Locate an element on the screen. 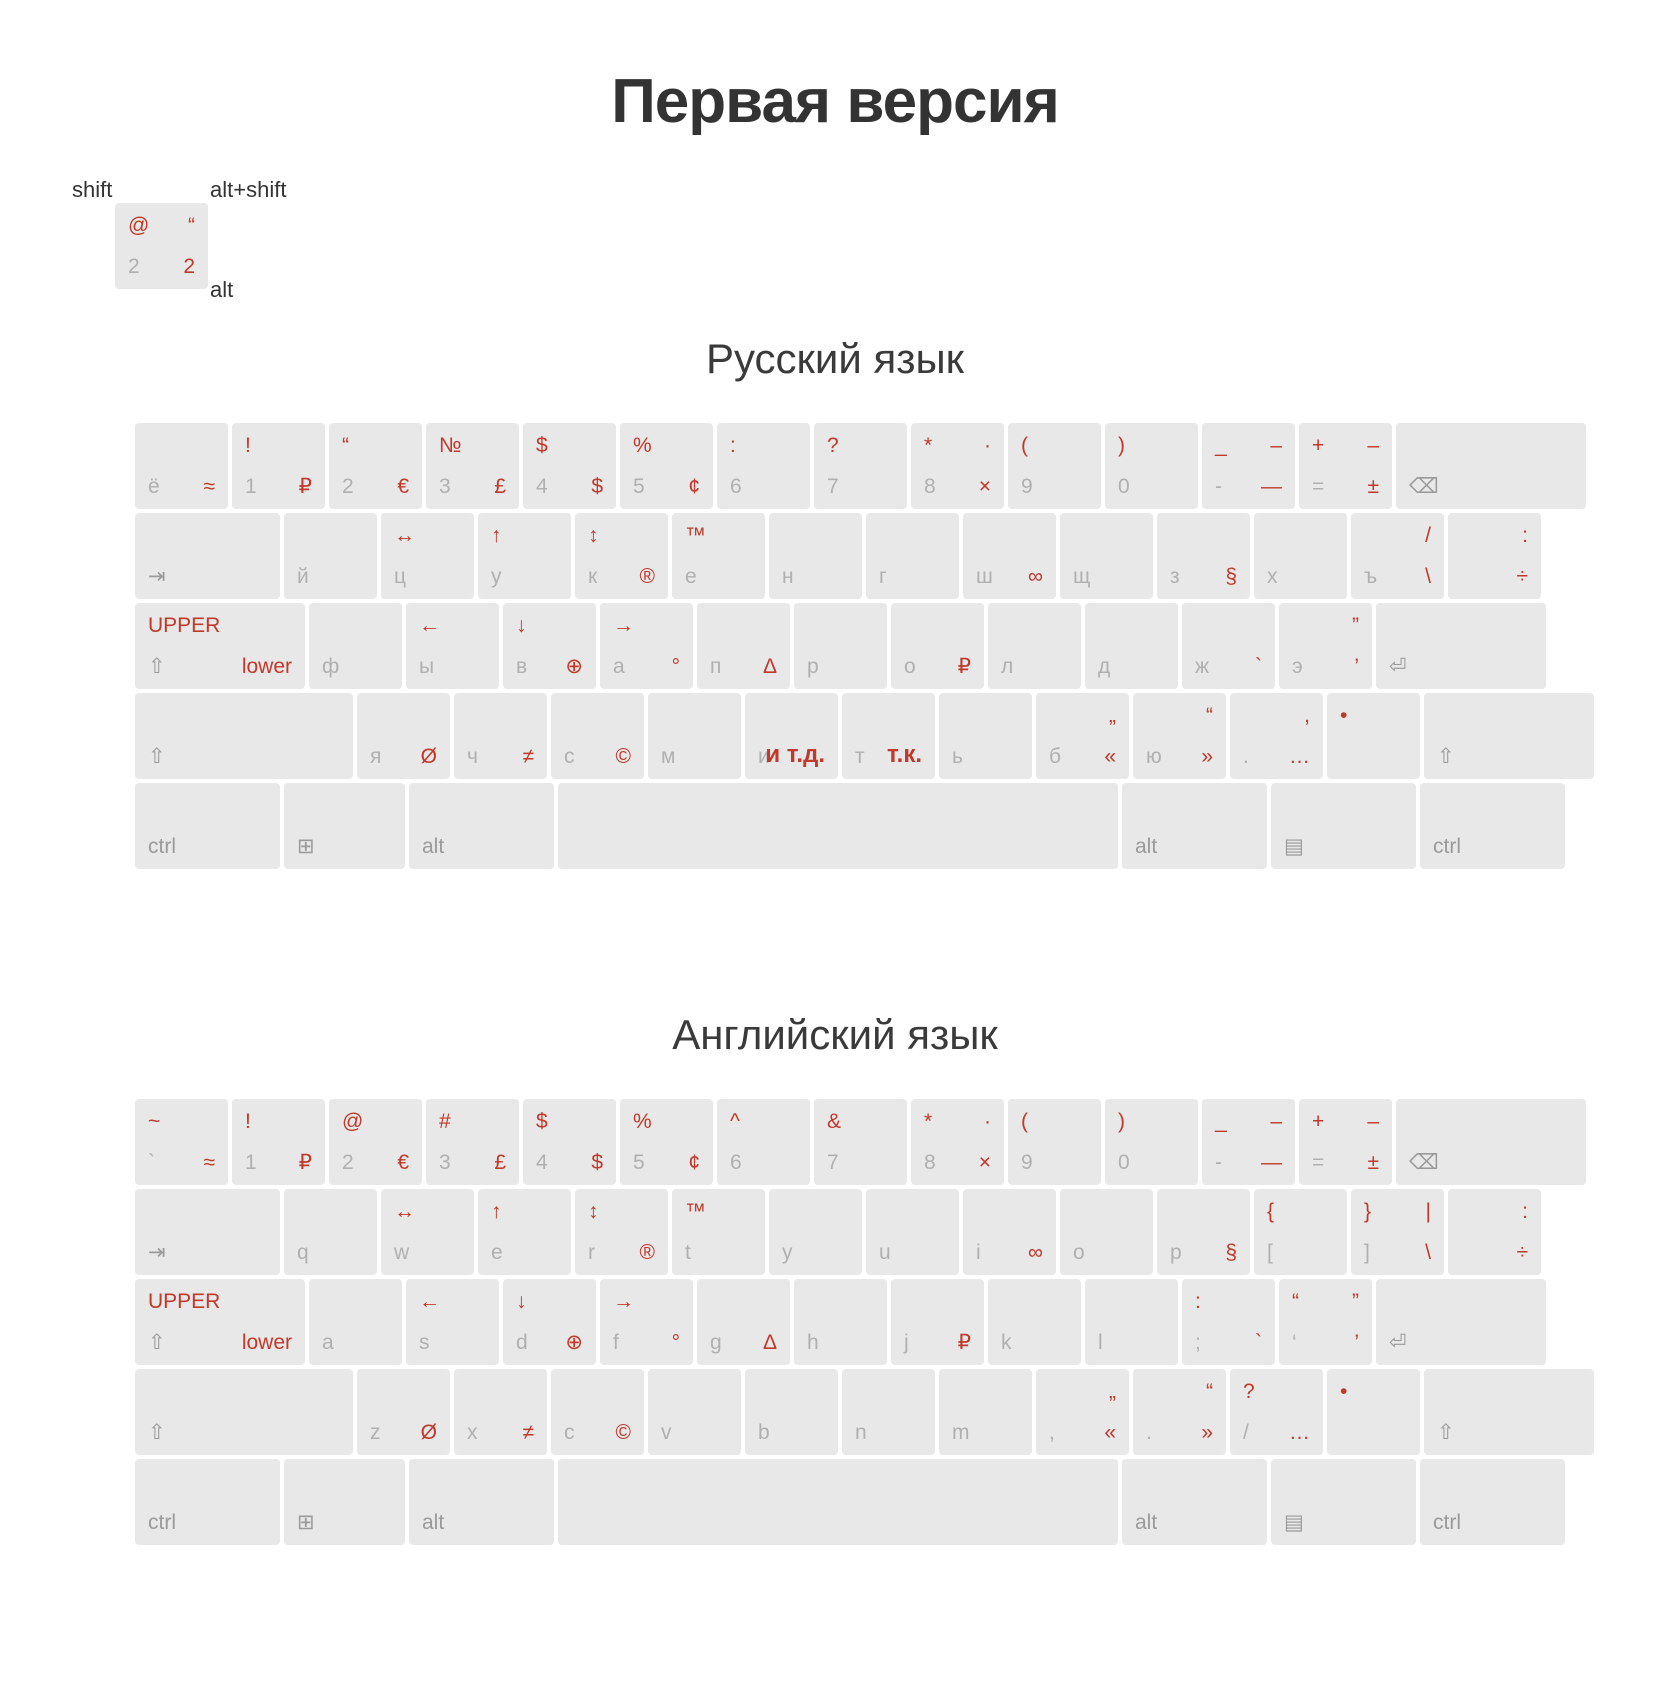  key: ↔ ц is located at coordinates (427, 556).